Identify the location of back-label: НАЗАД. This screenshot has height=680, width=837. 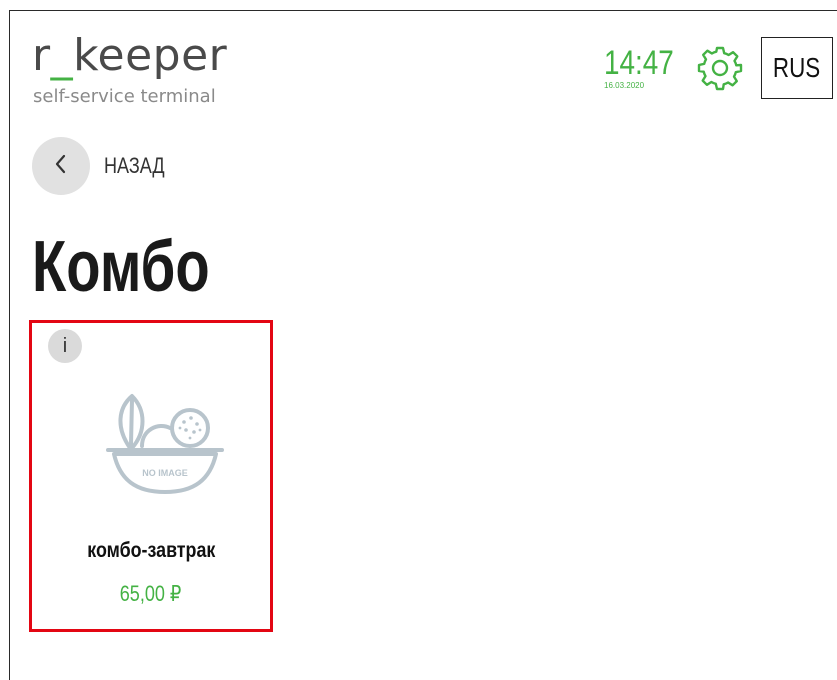
(134, 166).